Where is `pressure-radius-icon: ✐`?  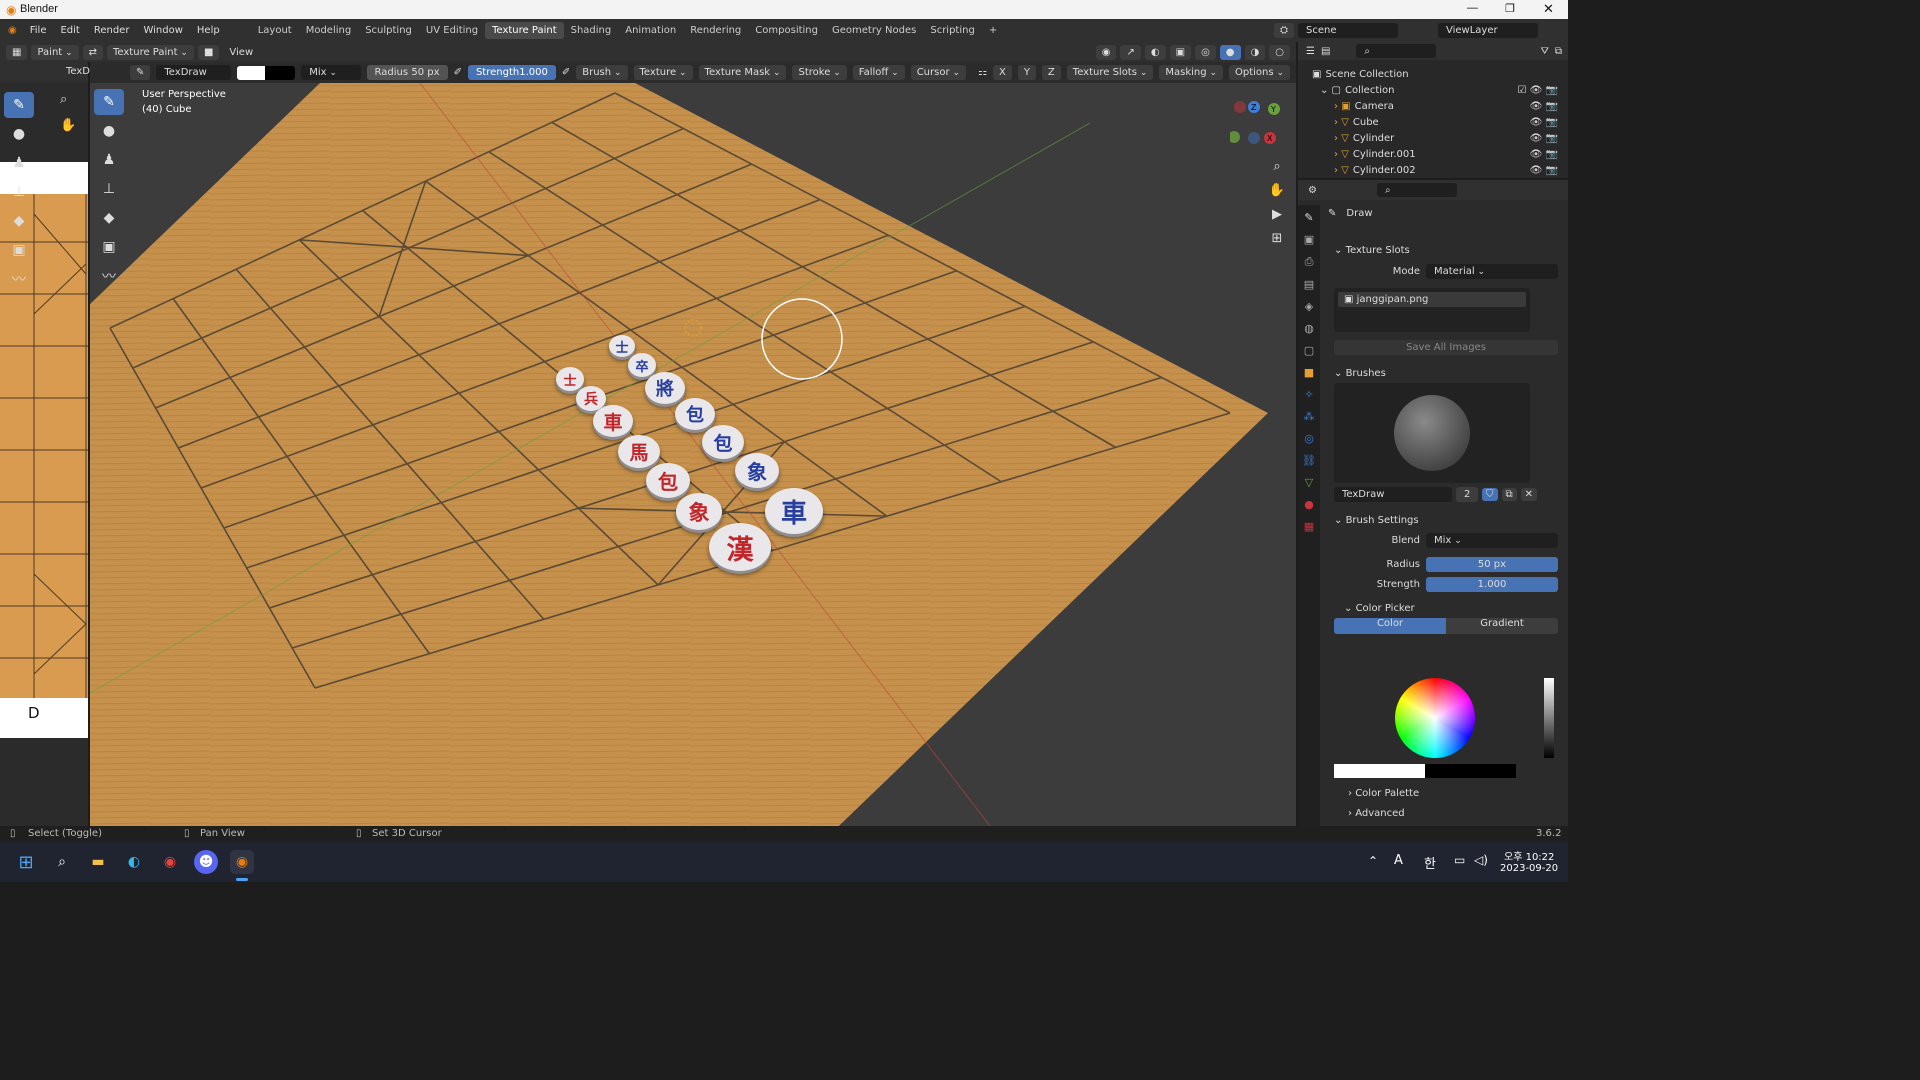 pressure-radius-icon: ✐ is located at coordinates (458, 72).